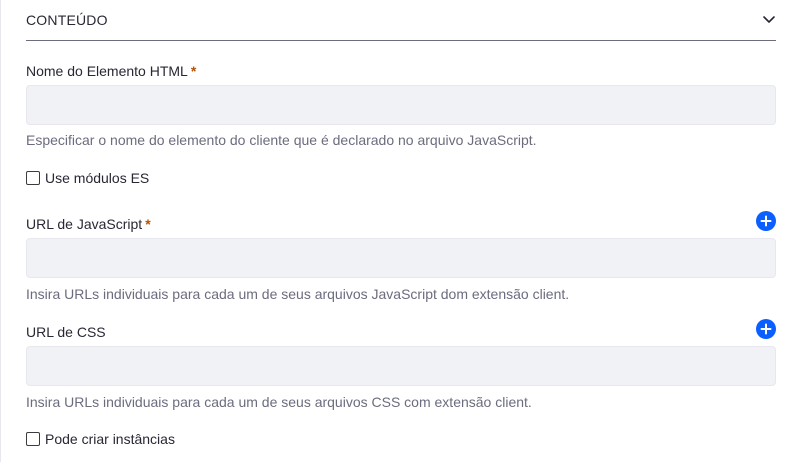 The height and width of the screenshot is (462, 799). What do you see at coordinates (97, 178) in the screenshot?
I see `es-modules-label: Use módulos ES` at bounding box center [97, 178].